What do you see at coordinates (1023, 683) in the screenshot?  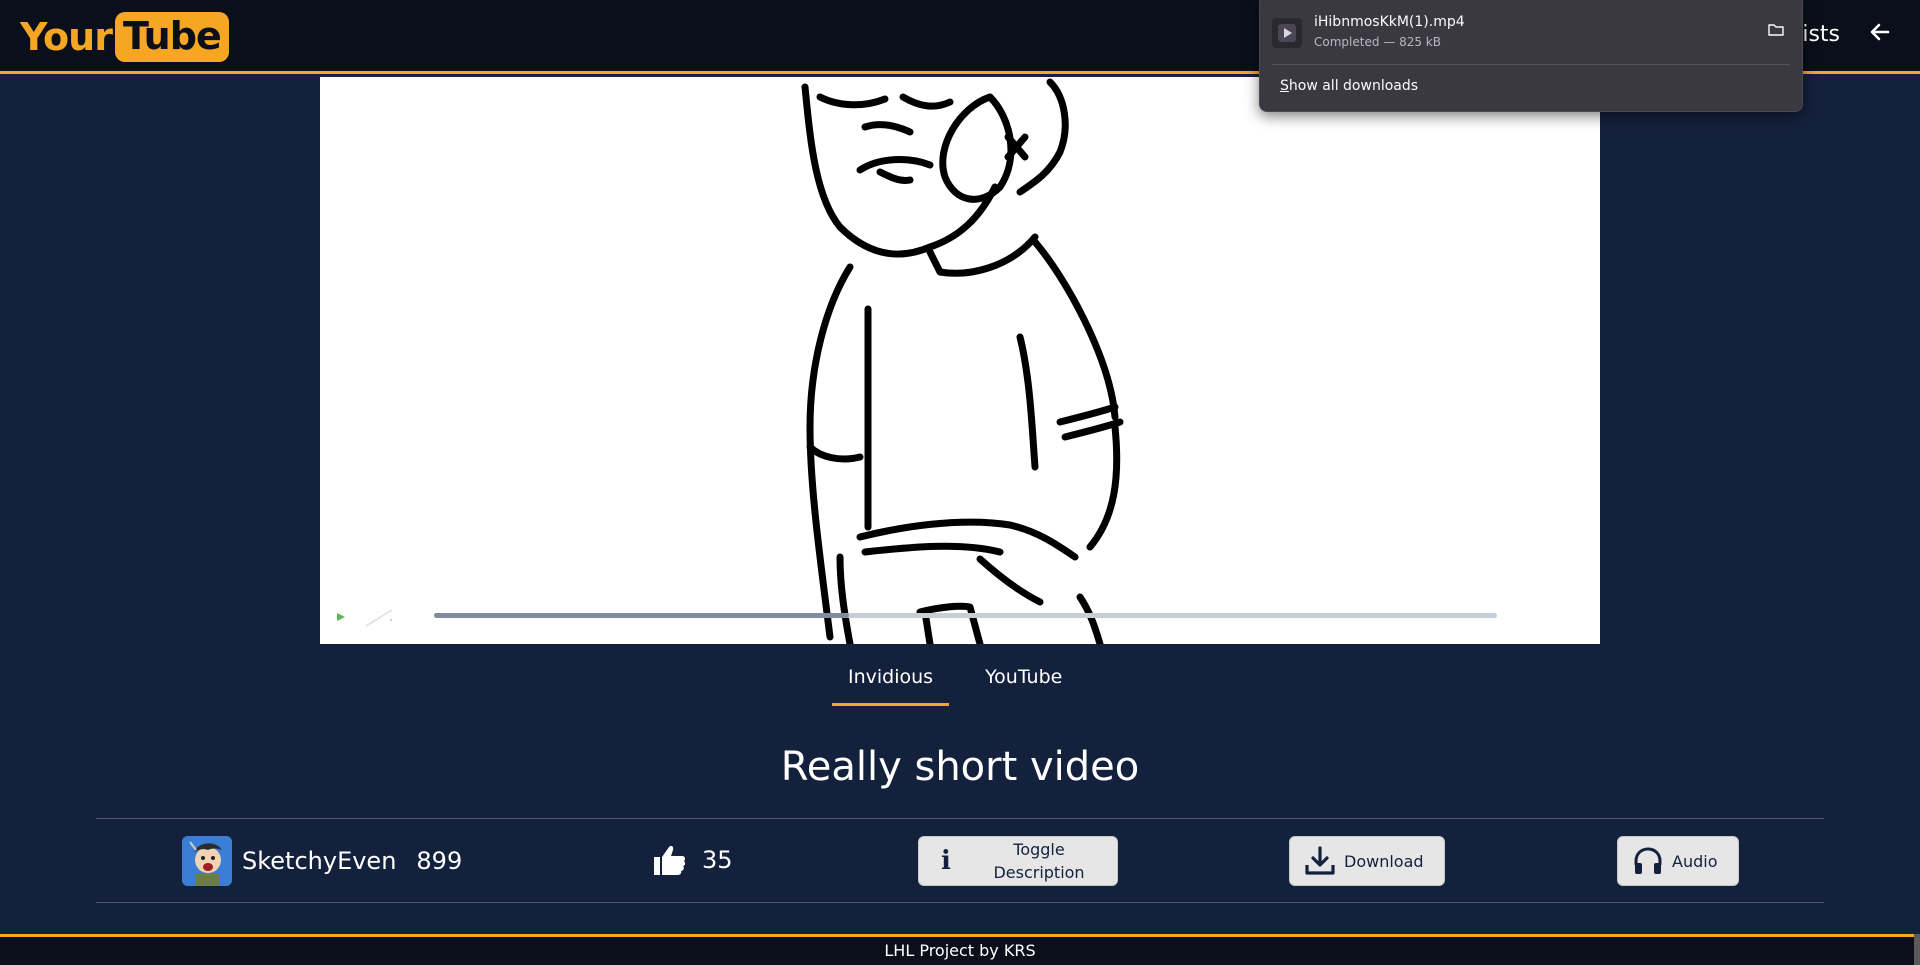 I see `tab-youtube: YouTube` at bounding box center [1023, 683].